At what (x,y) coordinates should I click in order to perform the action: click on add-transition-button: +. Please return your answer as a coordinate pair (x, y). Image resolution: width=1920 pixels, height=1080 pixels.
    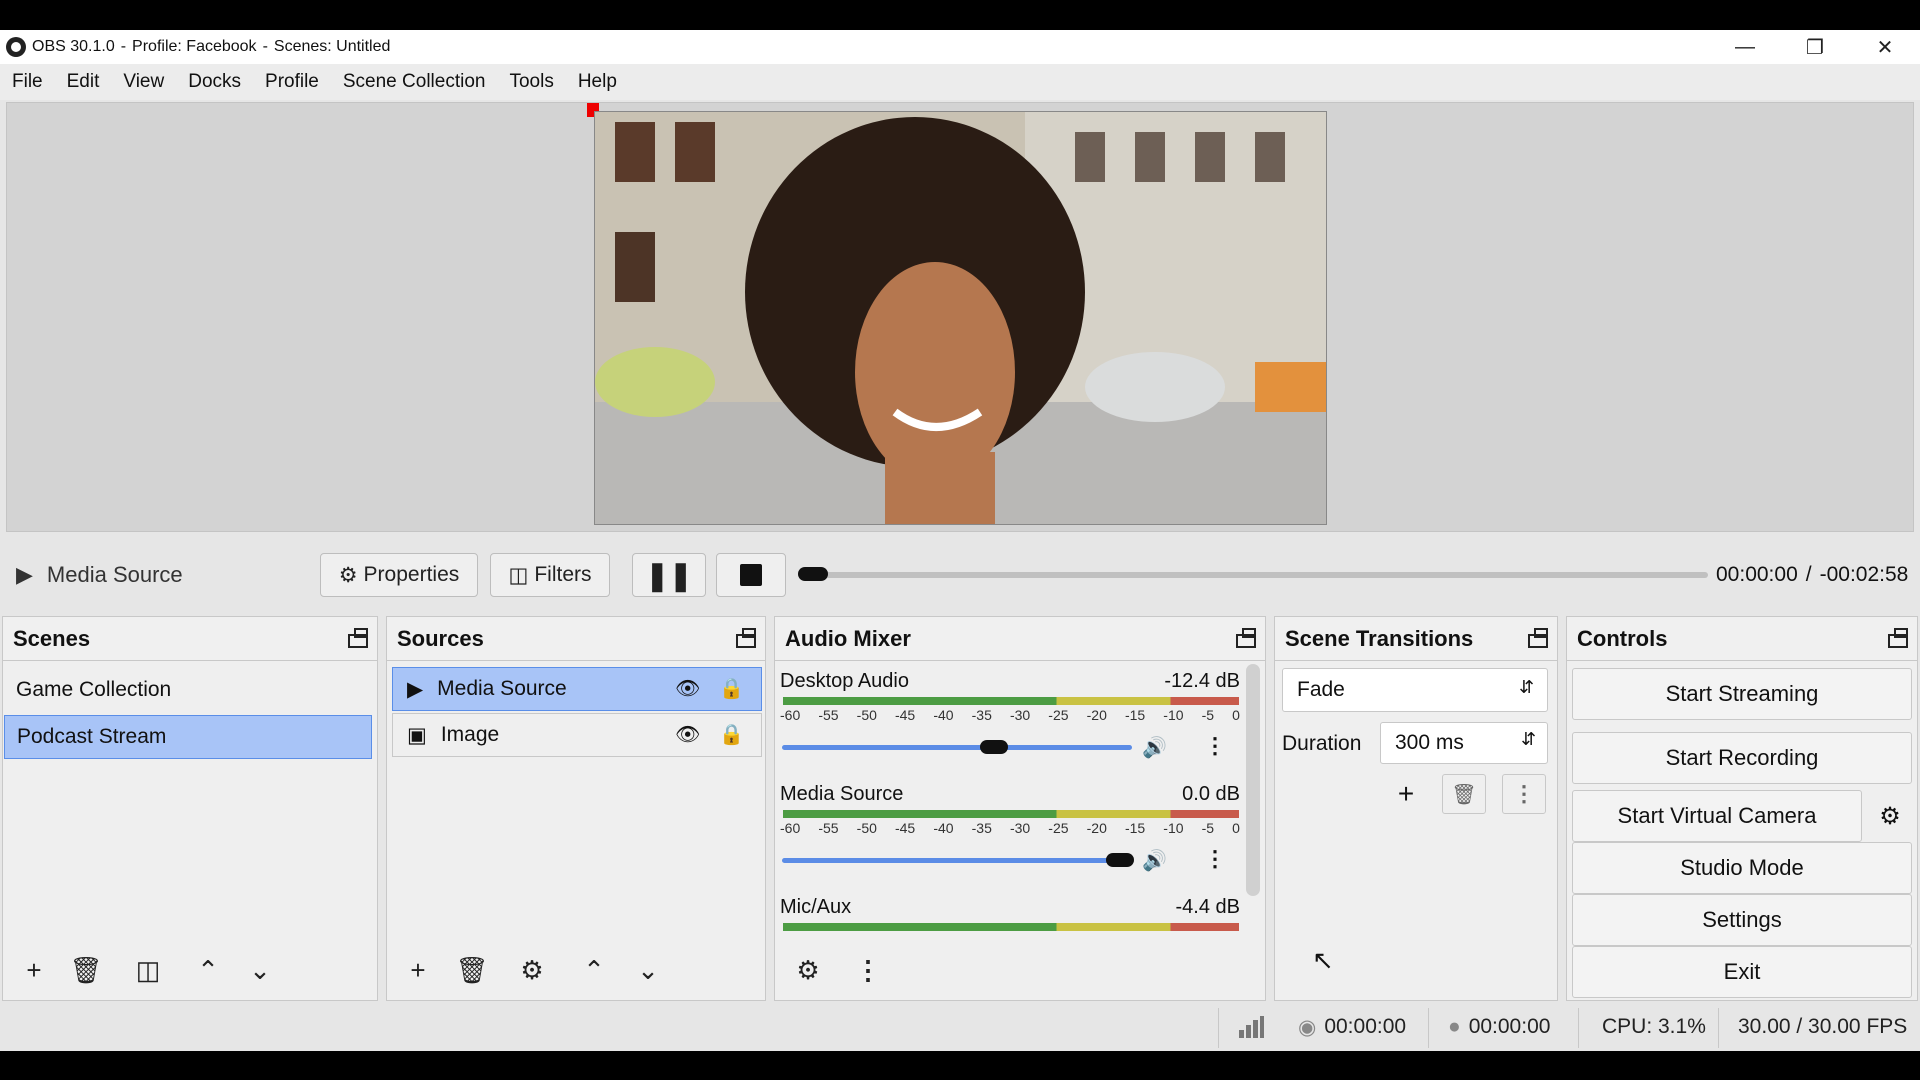
    Looking at the image, I should click on (1406, 794).